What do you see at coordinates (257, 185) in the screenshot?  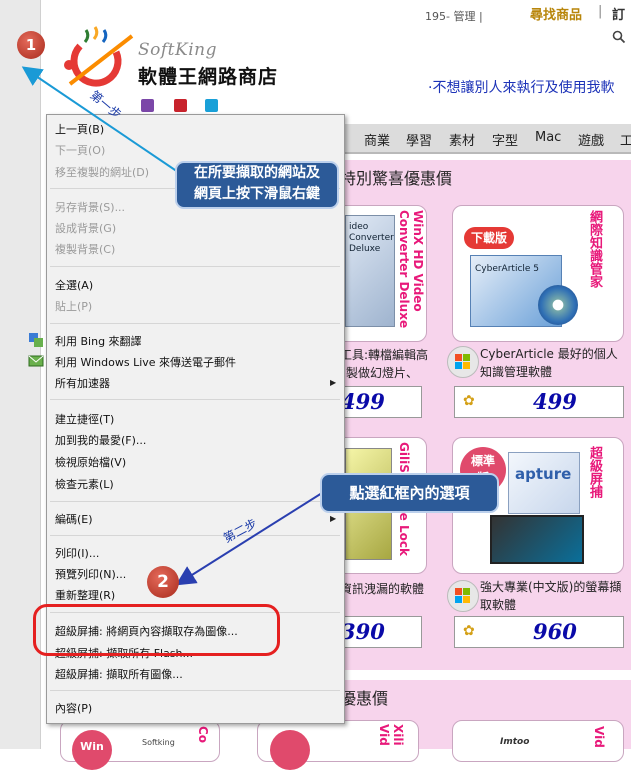 I see `instruction-callout-right-click: 在所要擷取的網站及 網頁上按下滑鼠右鍵` at bounding box center [257, 185].